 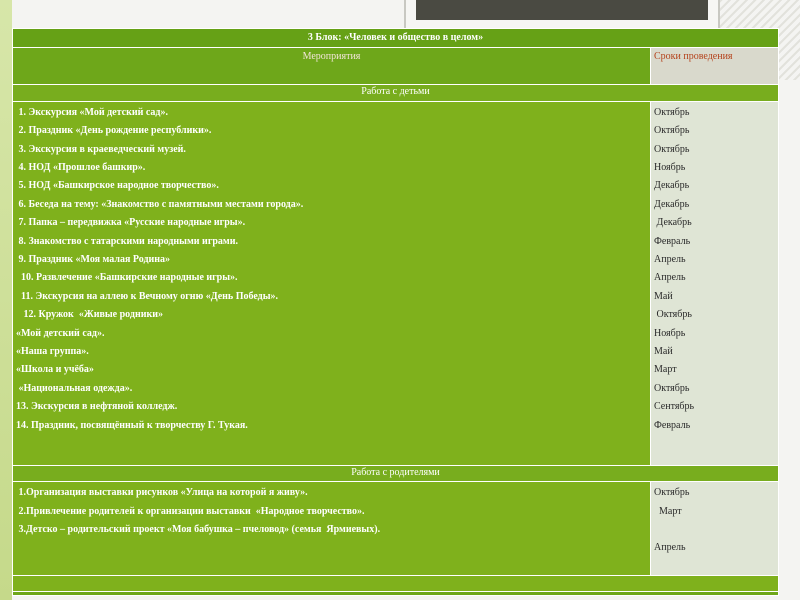 I want to click on table-bottom-strip, so click(x=395, y=593).